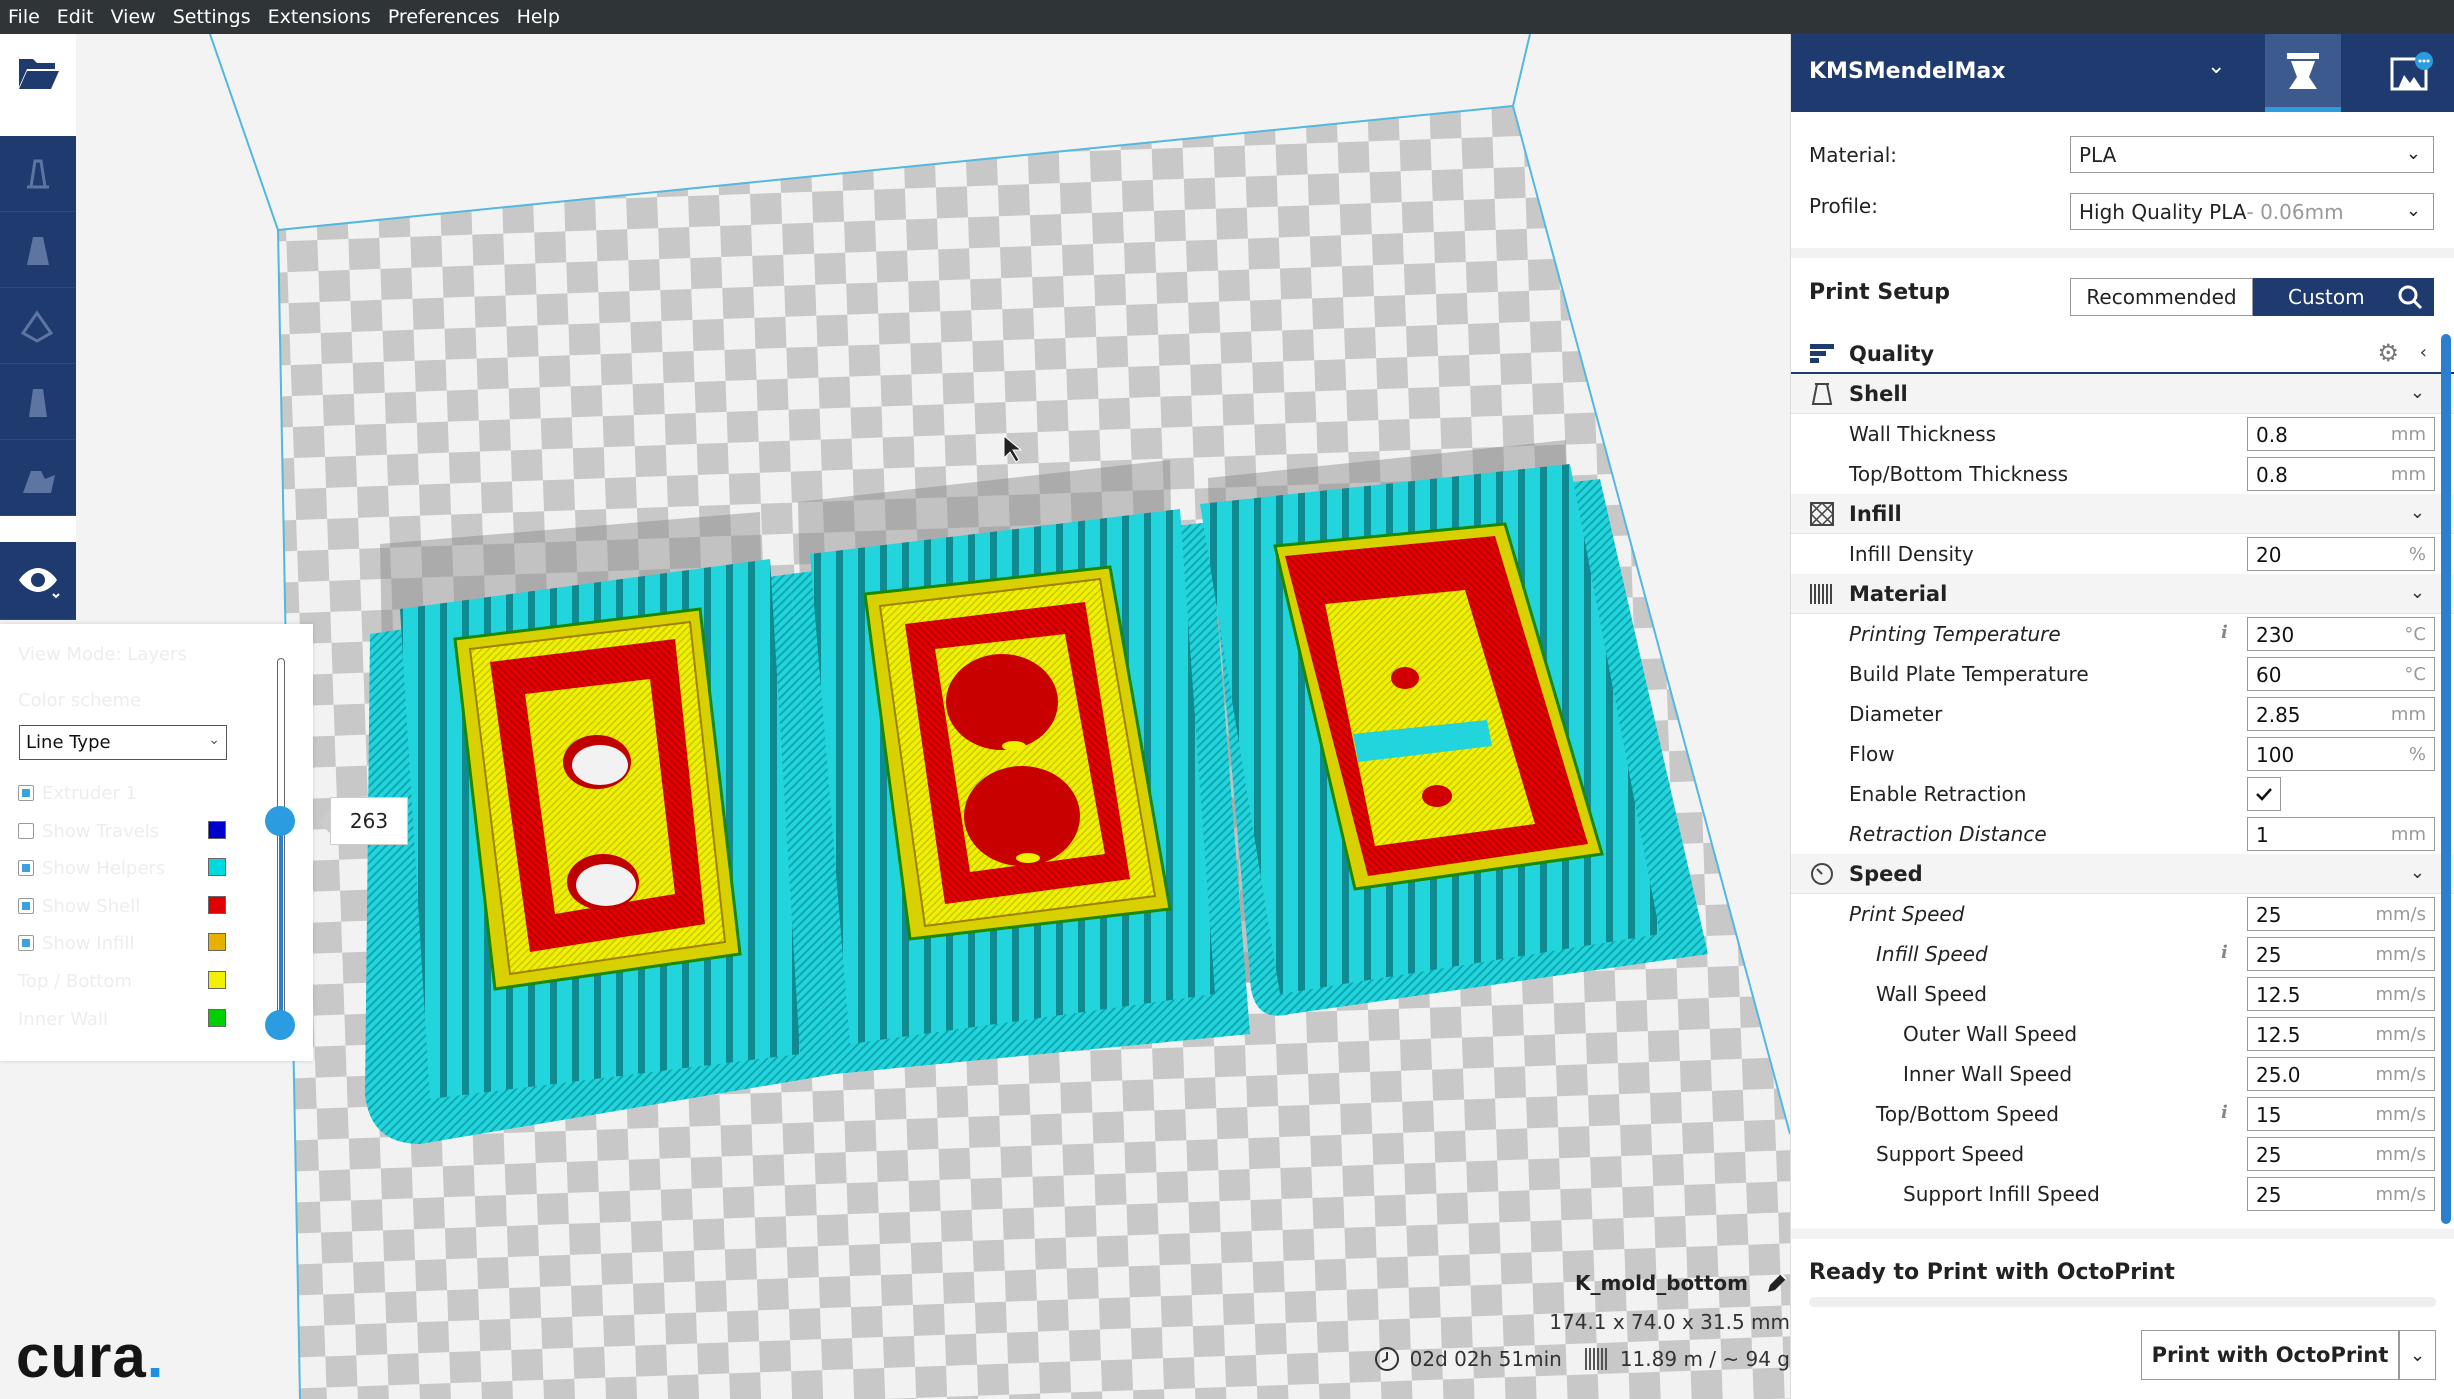 The height and width of the screenshot is (1399, 2454). What do you see at coordinates (75, 17) in the screenshot?
I see `menu-edit: Edit` at bounding box center [75, 17].